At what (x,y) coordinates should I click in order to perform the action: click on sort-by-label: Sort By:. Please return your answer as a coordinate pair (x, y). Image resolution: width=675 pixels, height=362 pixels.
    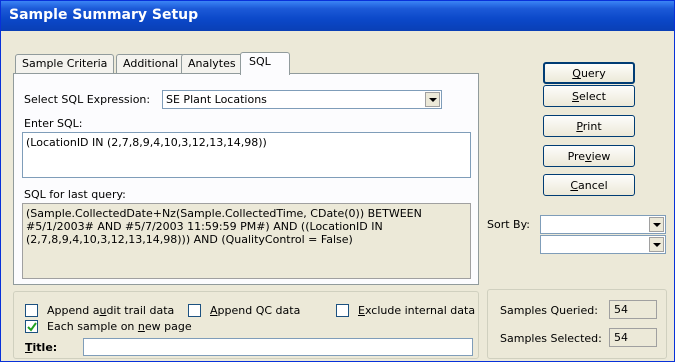
    Looking at the image, I should click on (509, 224).